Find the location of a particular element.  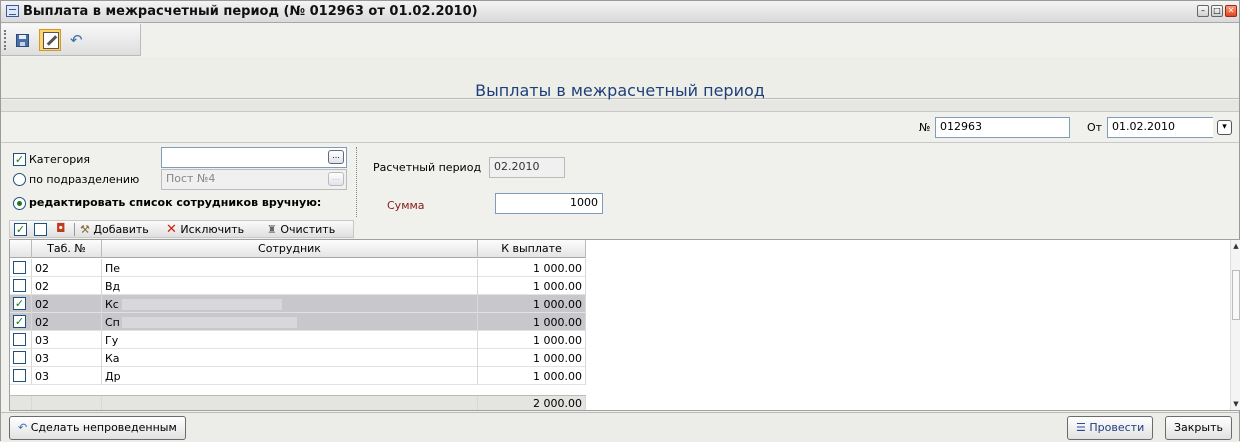

undo-icon: ↶ is located at coordinates (76, 40).